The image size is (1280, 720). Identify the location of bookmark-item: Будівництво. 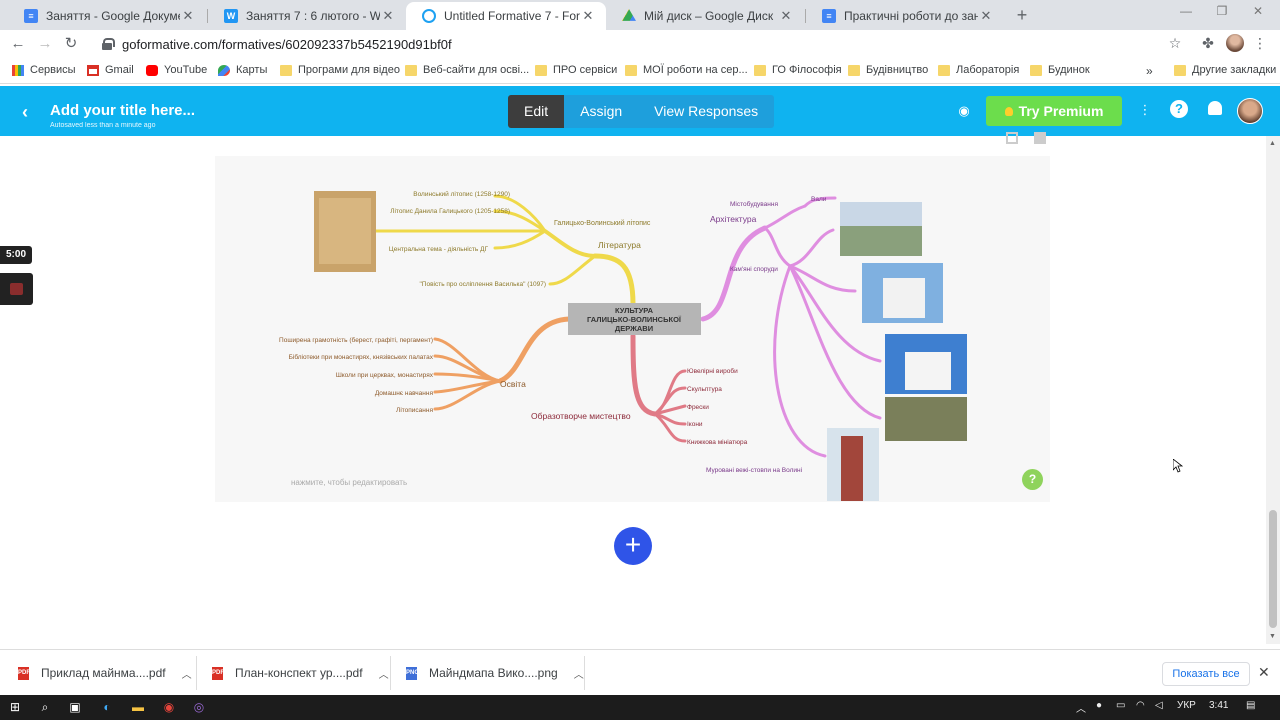
(888, 70).